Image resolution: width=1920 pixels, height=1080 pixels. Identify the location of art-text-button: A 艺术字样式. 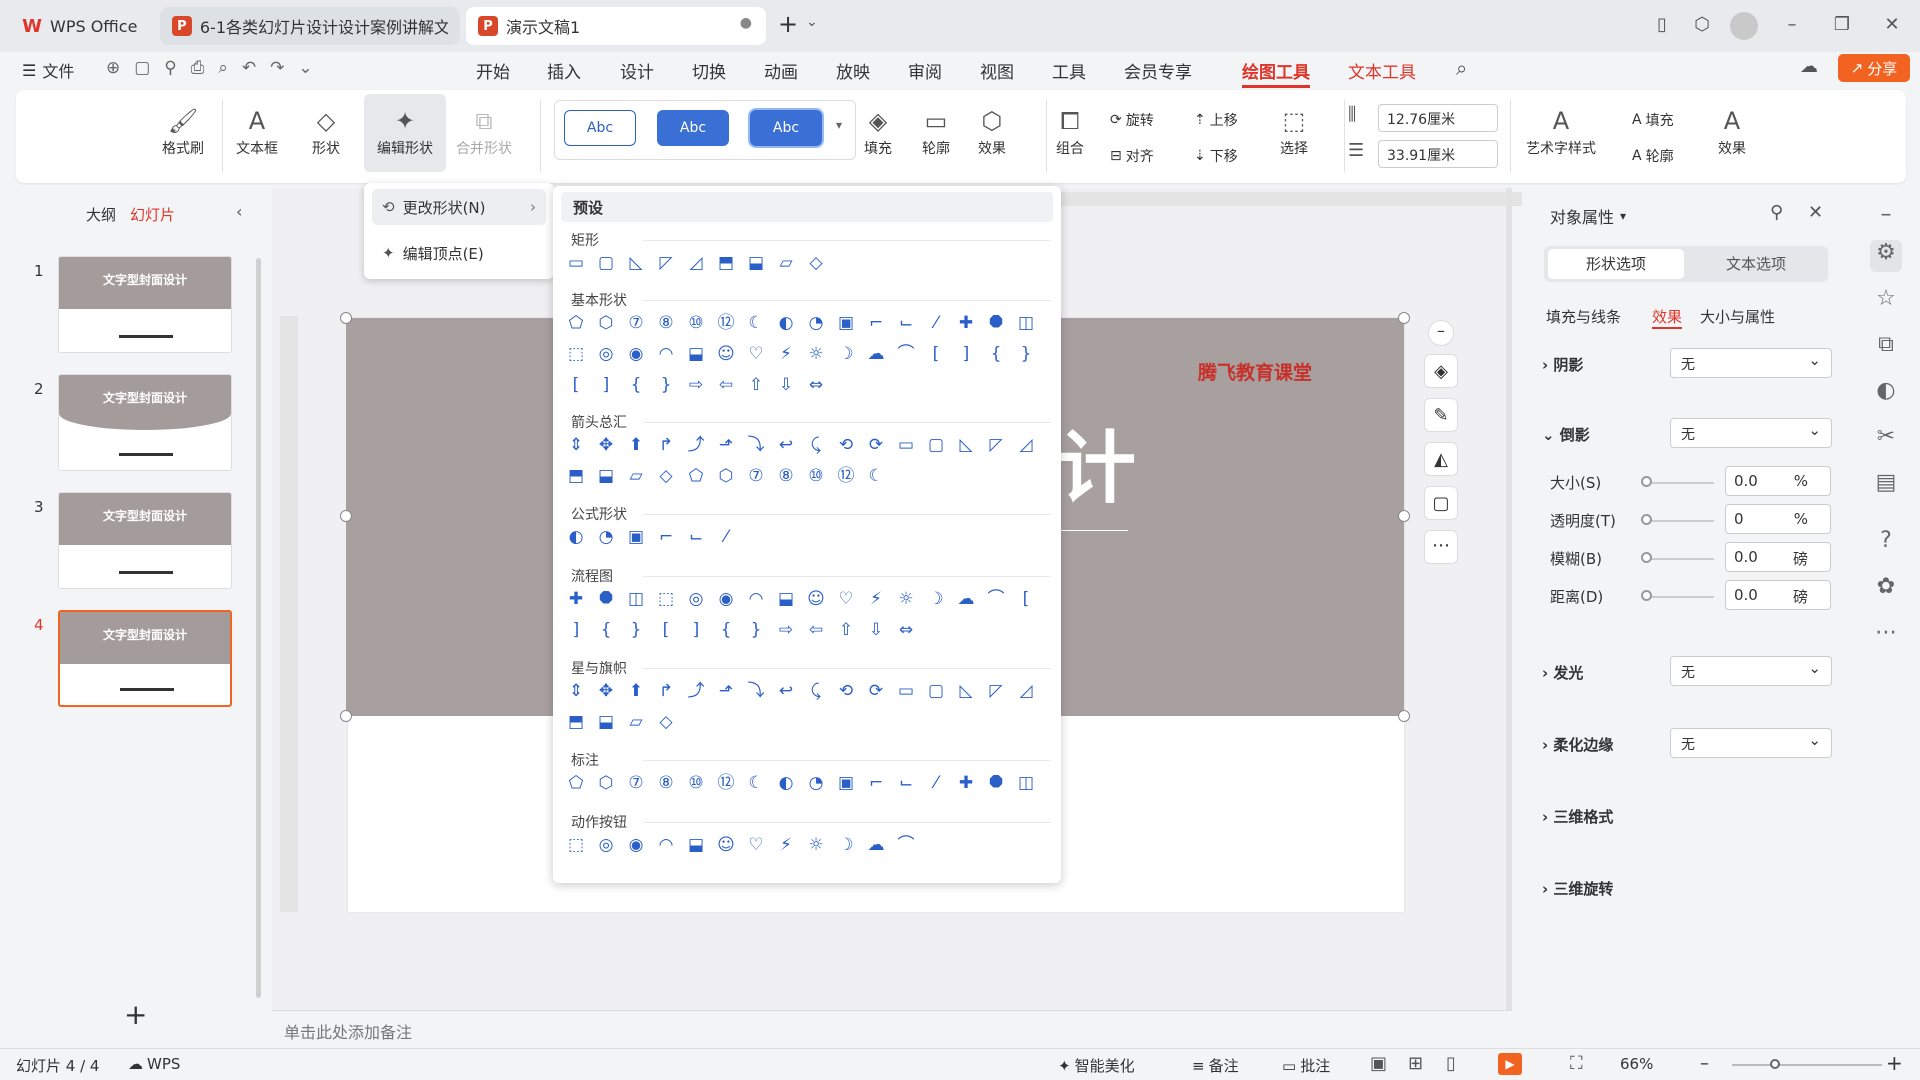
(1561, 131).